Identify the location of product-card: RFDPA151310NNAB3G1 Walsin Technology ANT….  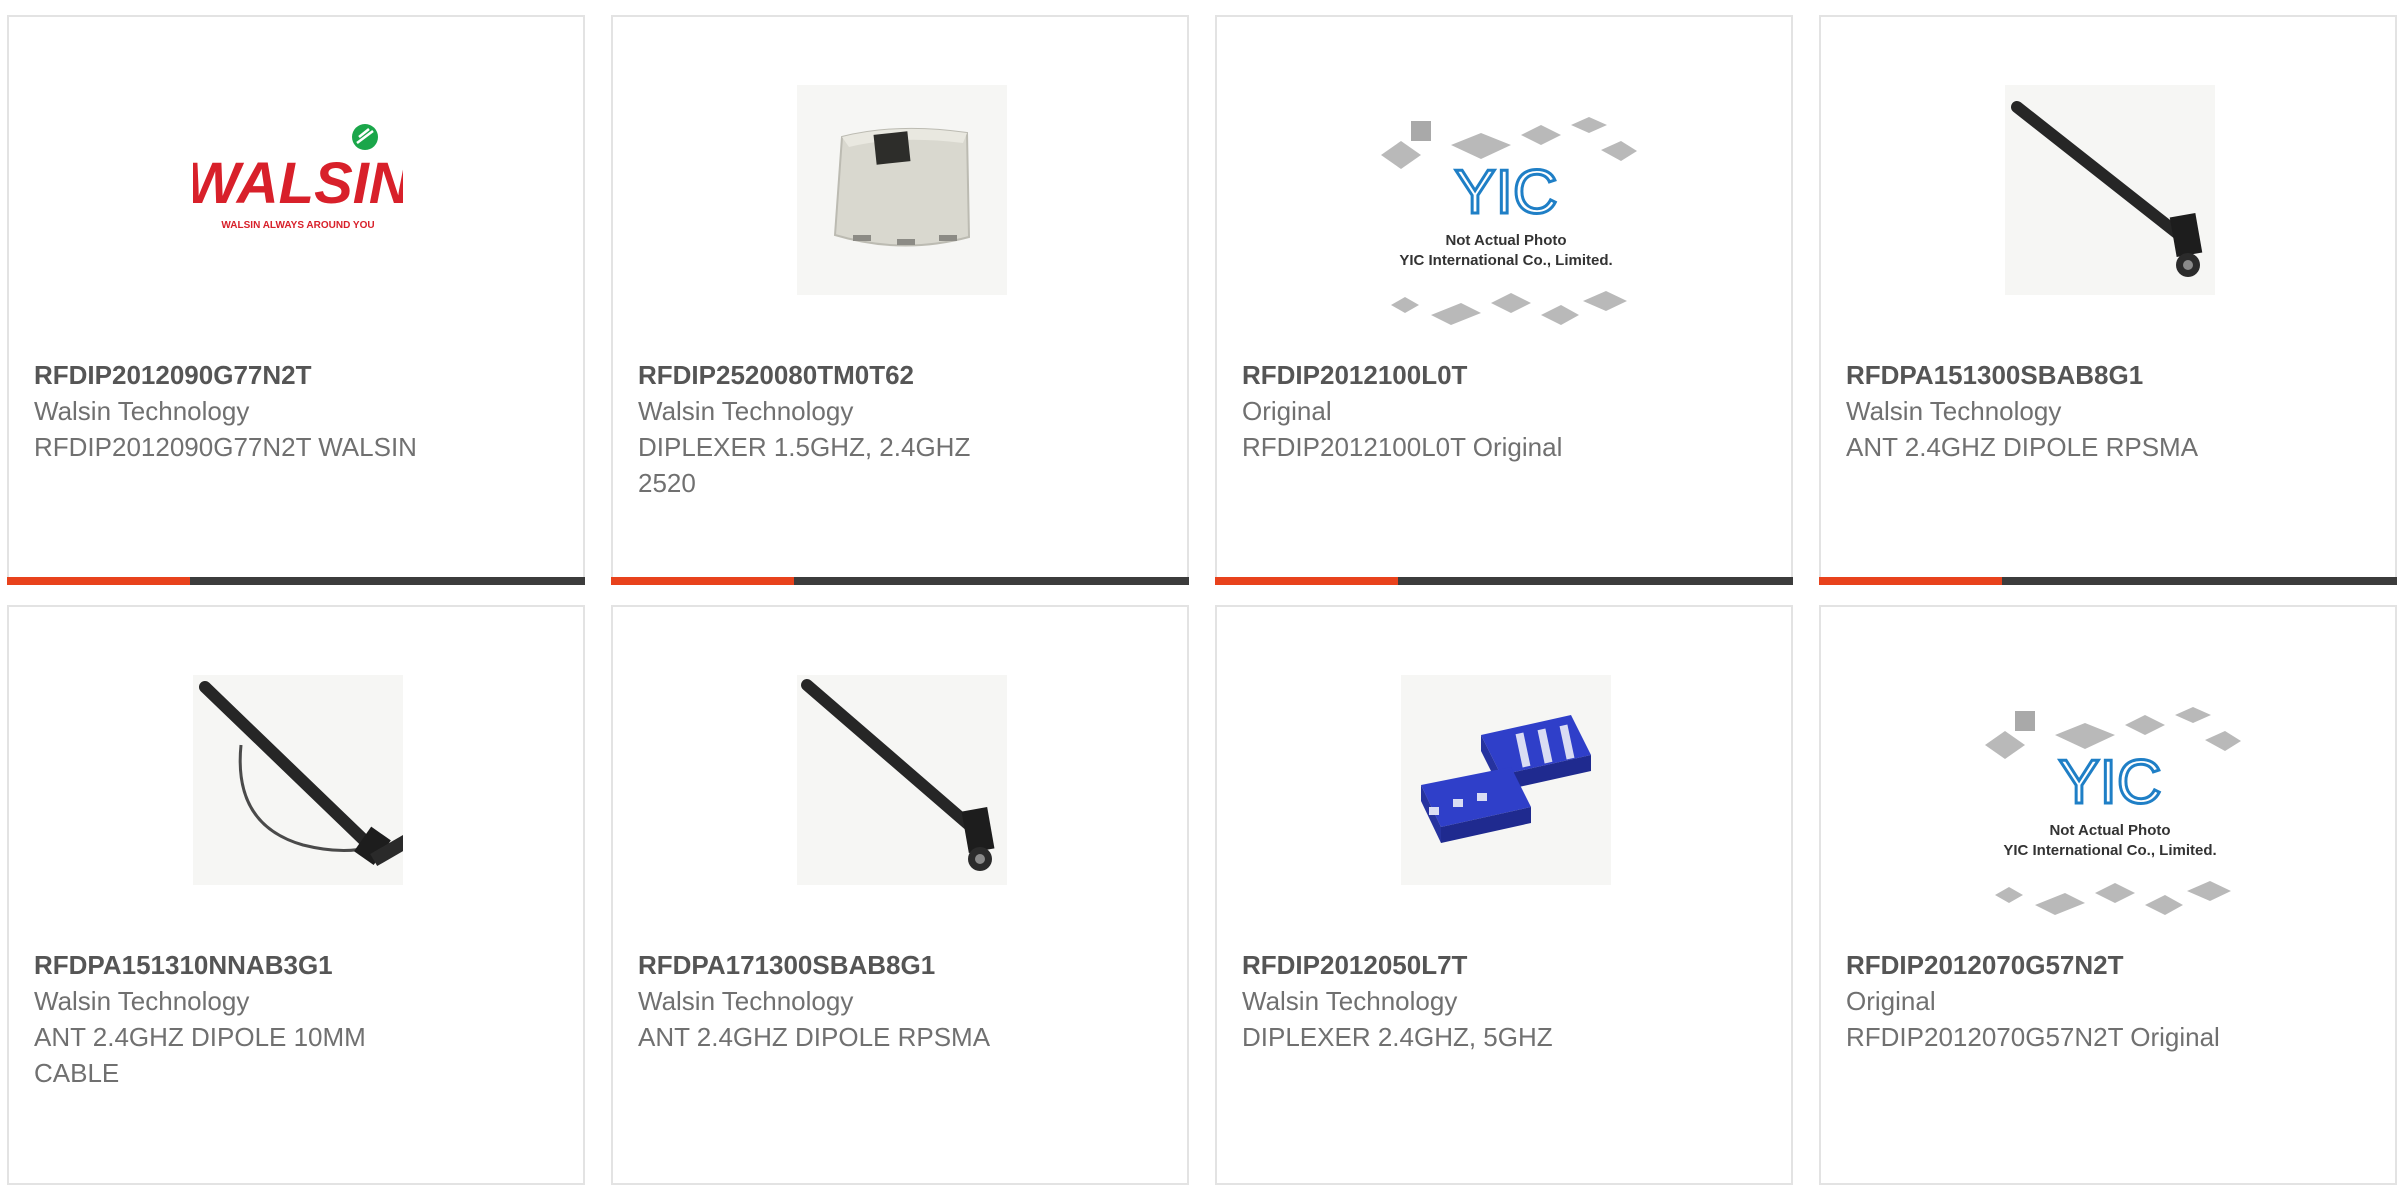
(296, 895).